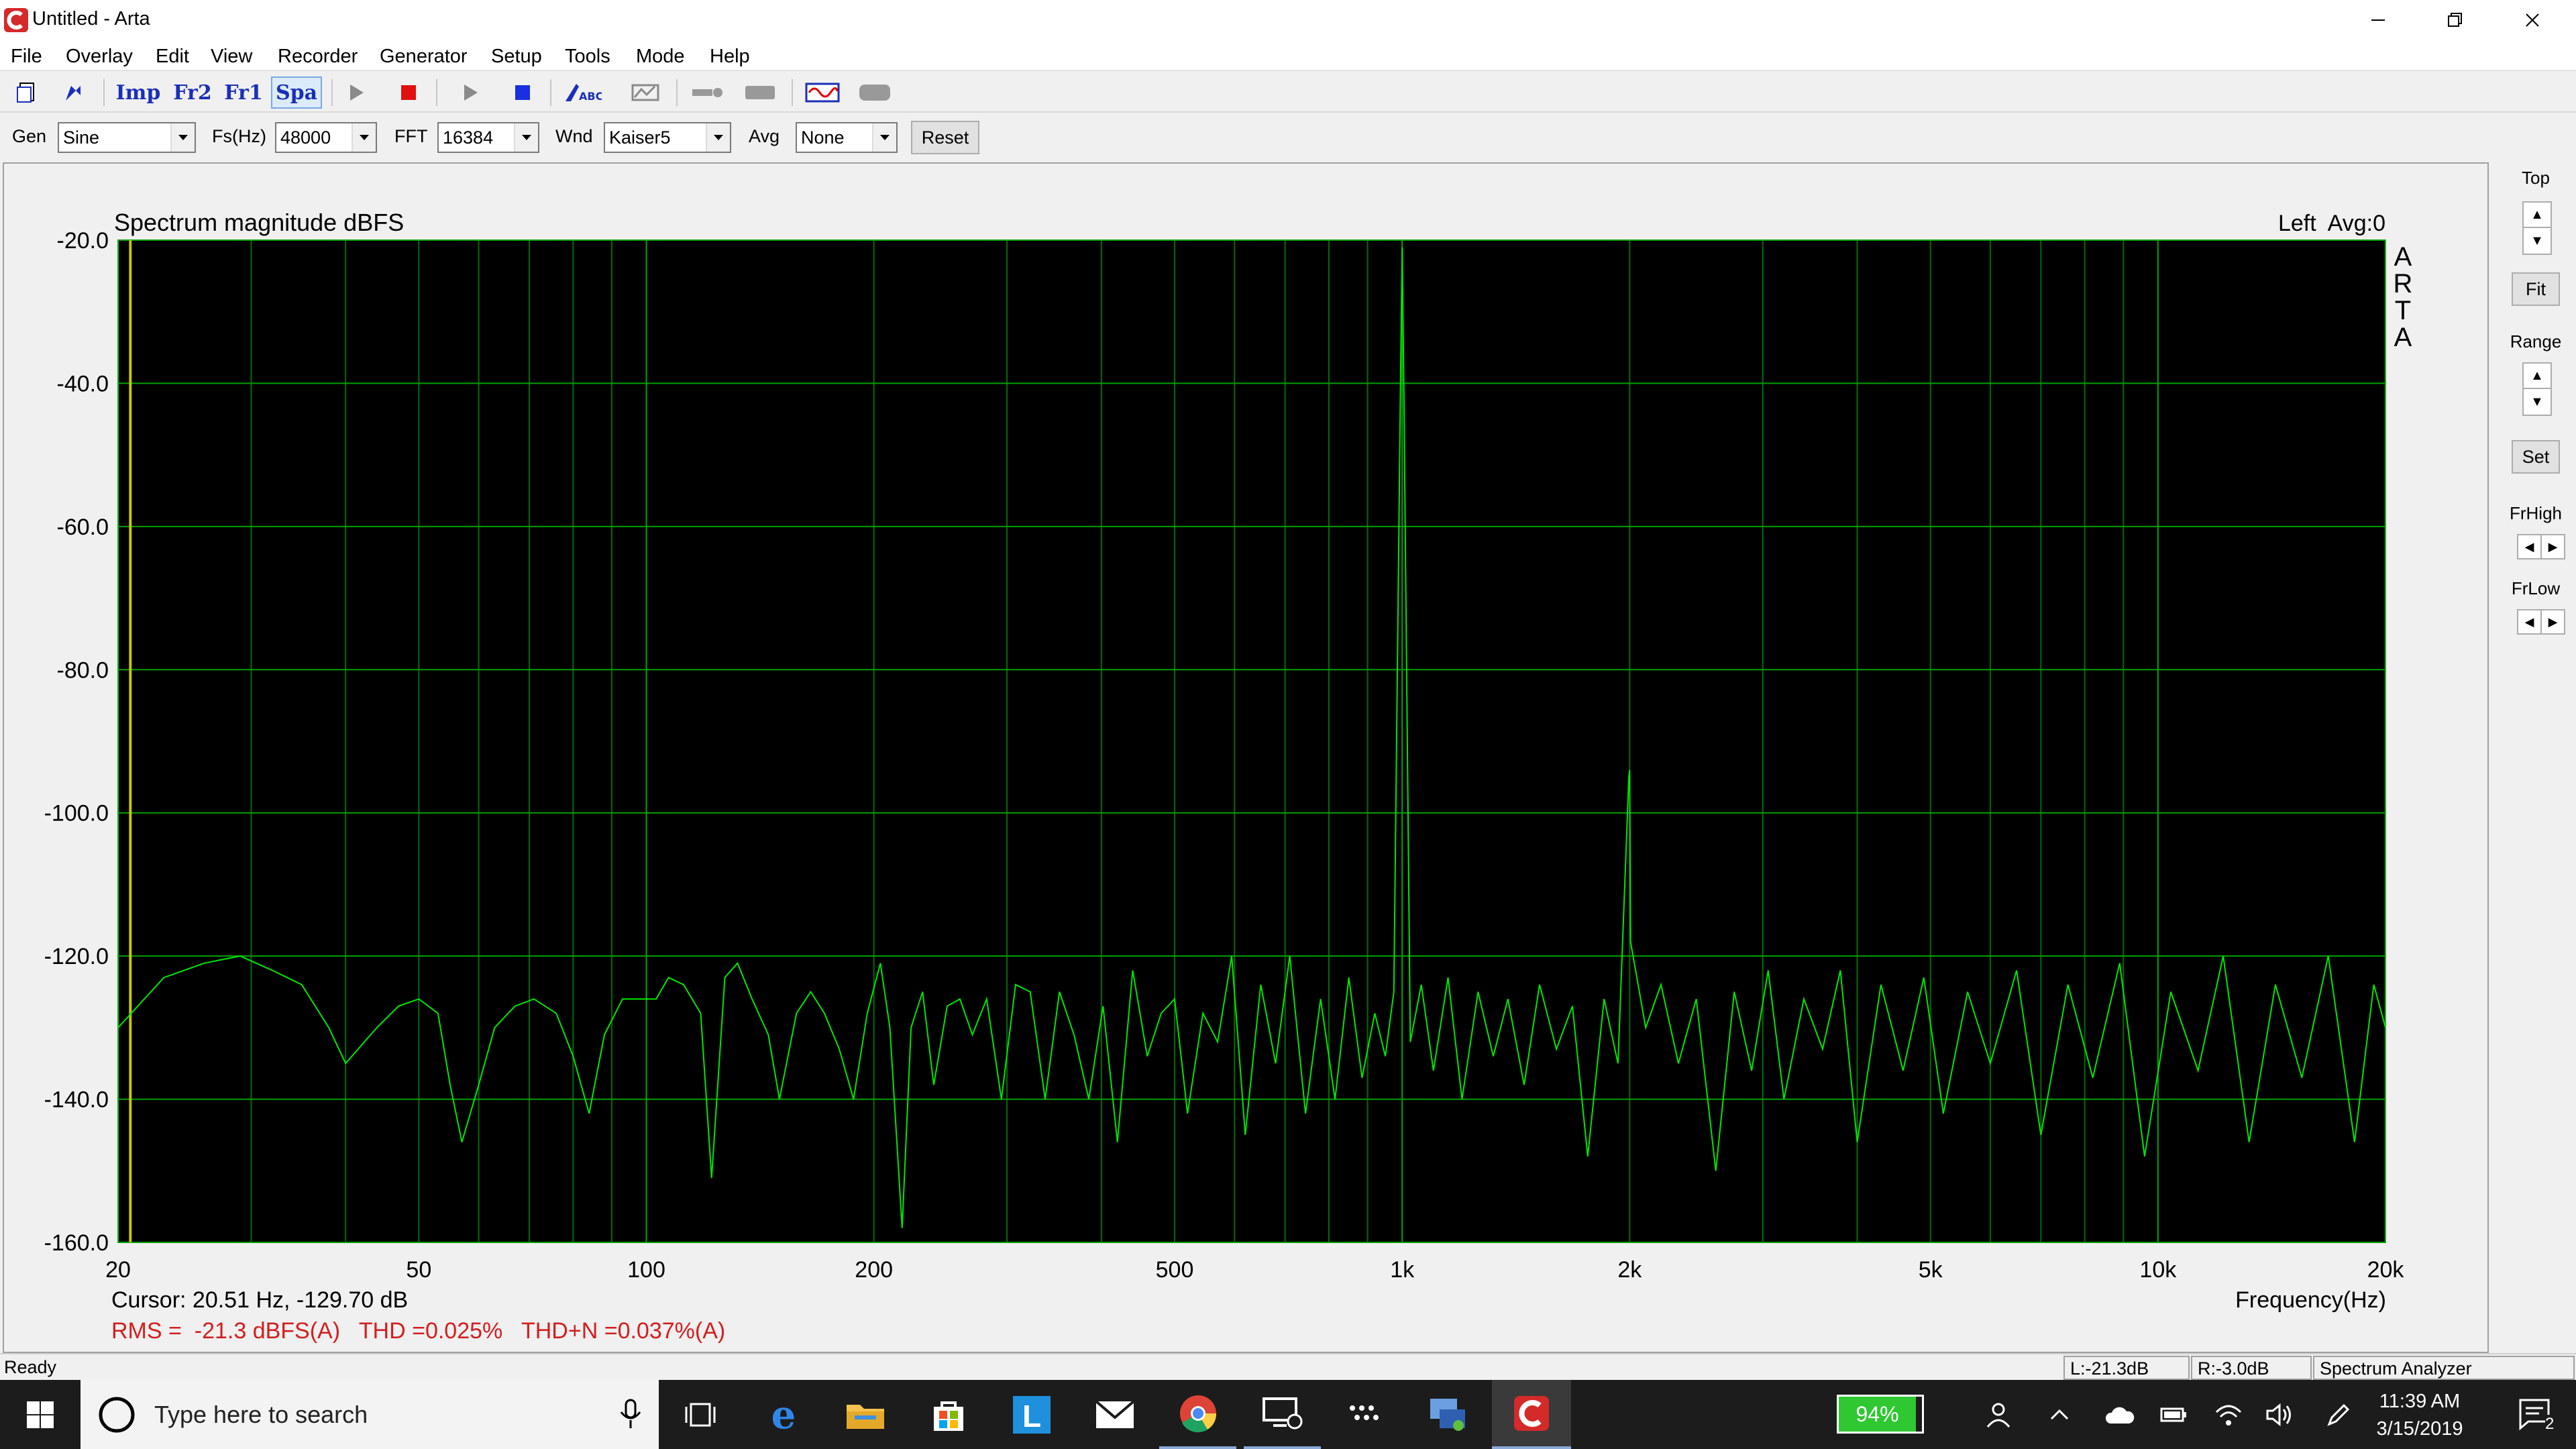 Image resolution: width=2576 pixels, height=1449 pixels. I want to click on fft-size-select: 16384, so click(488, 137).